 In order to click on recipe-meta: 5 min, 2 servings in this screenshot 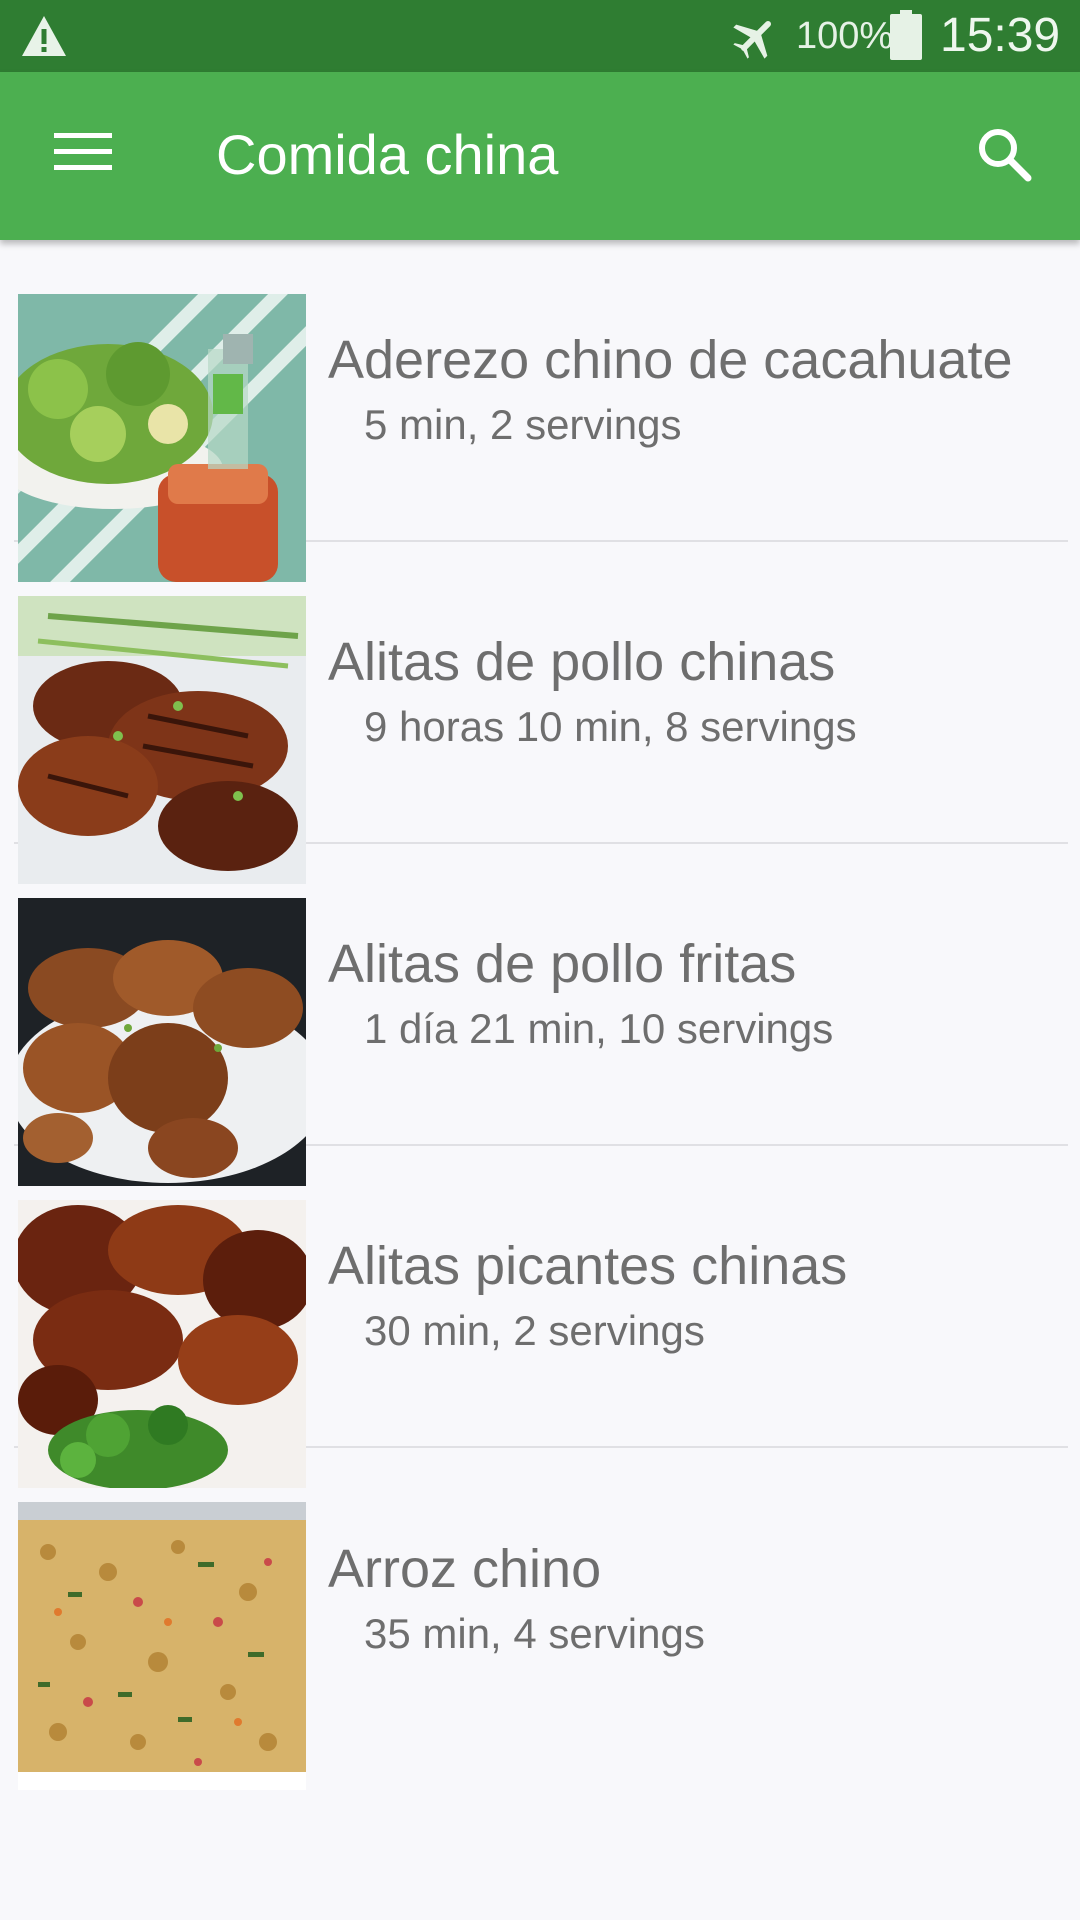, I will do `click(523, 424)`.